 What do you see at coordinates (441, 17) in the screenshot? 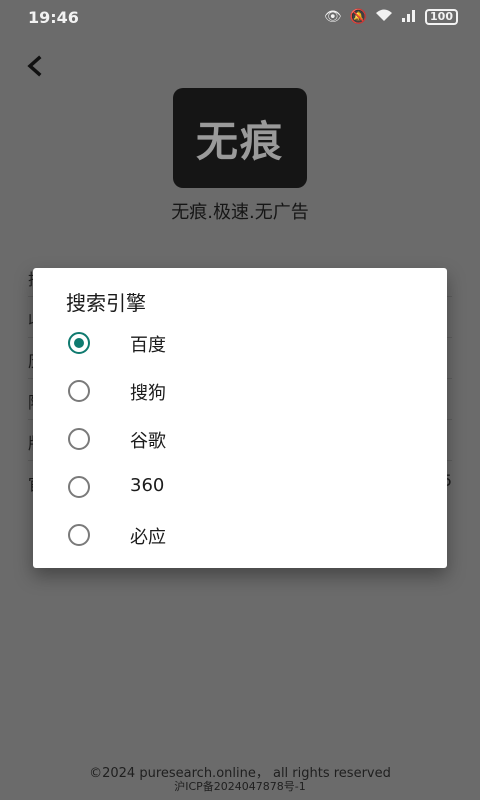
I see `battery-indicator: 100` at bounding box center [441, 17].